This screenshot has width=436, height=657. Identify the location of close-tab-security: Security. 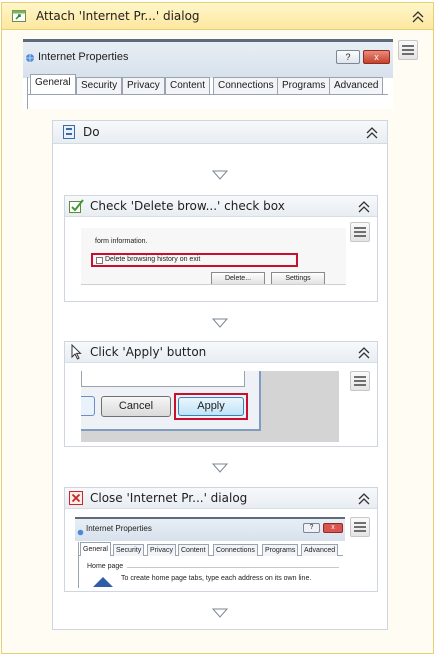
(129, 550).